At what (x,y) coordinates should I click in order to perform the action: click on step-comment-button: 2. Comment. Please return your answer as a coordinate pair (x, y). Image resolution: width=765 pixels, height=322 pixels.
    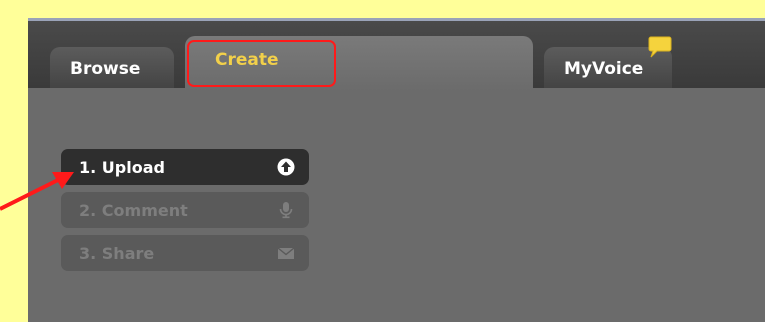
    Looking at the image, I should click on (185, 210).